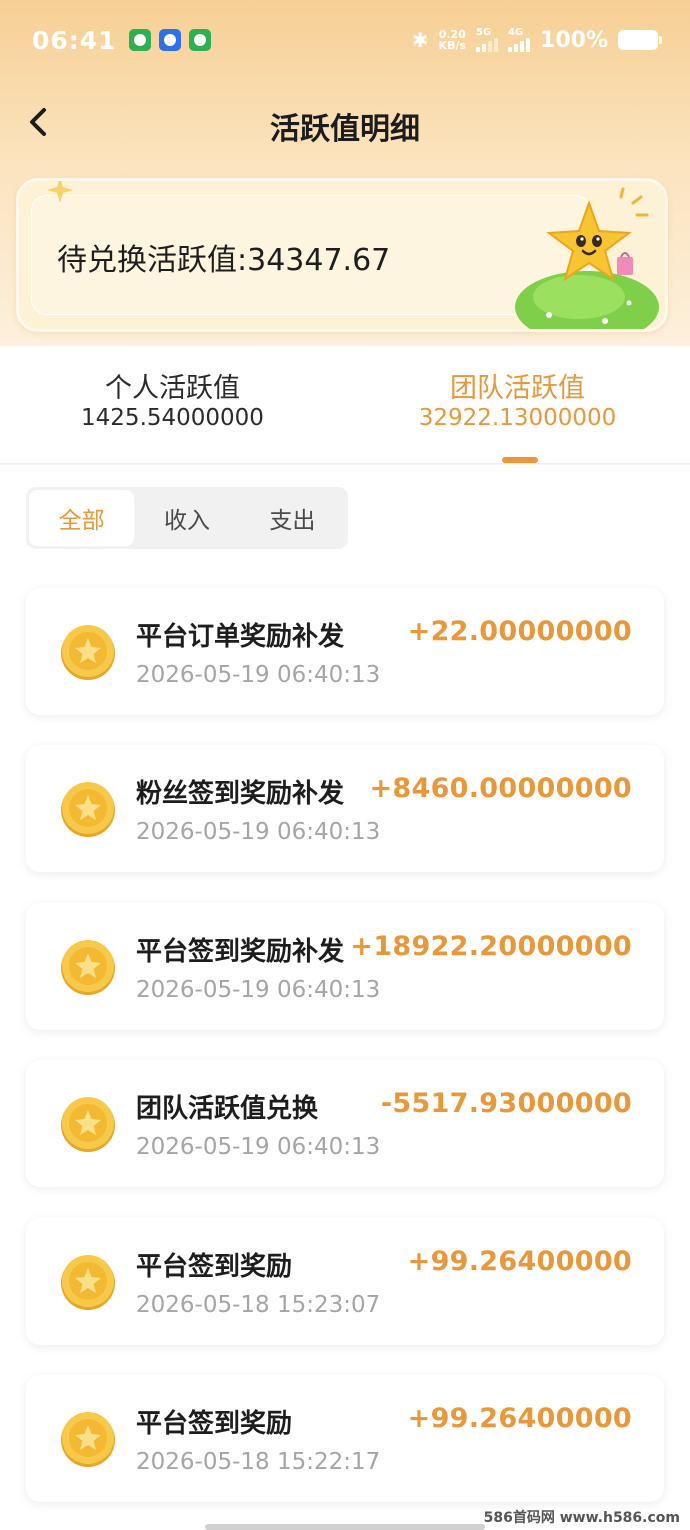  I want to click on nav-bar: 活跃值明细, so click(345, 122).